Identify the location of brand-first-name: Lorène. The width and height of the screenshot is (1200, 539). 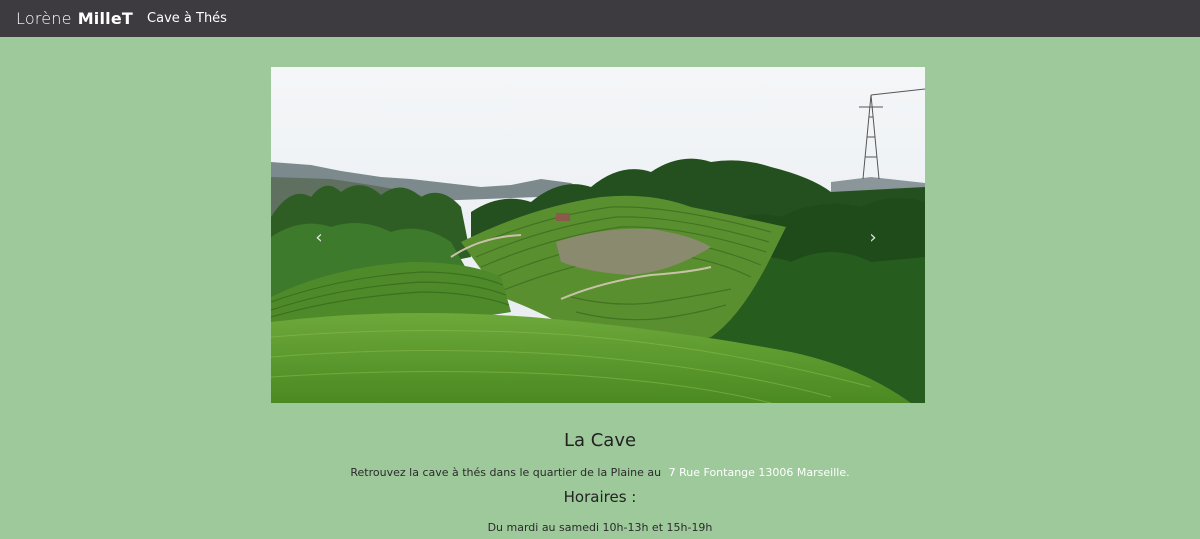
(44, 18).